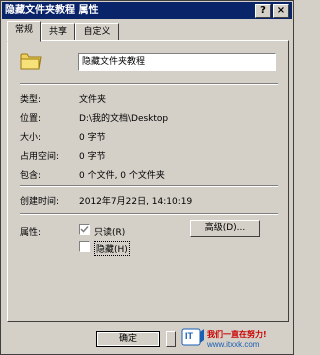  I want to click on hidden-label: 隐藏(H), so click(112, 248).